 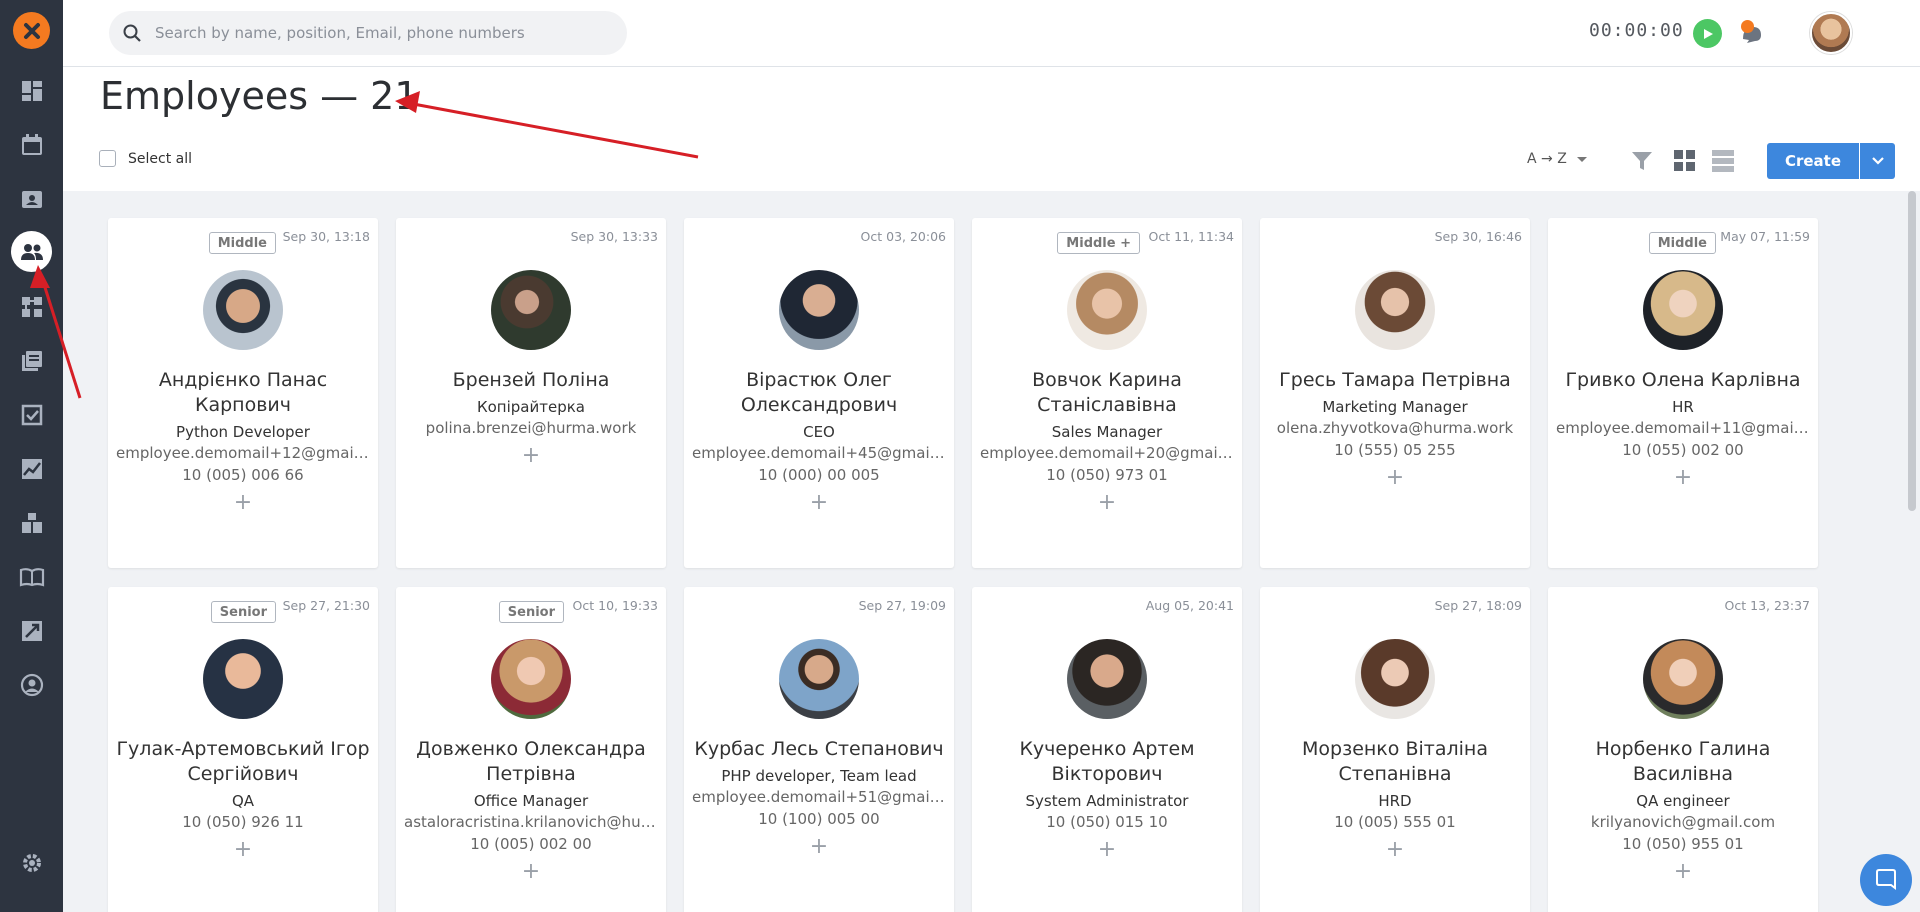 I want to click on search-bar, so click(x=368, y=33).